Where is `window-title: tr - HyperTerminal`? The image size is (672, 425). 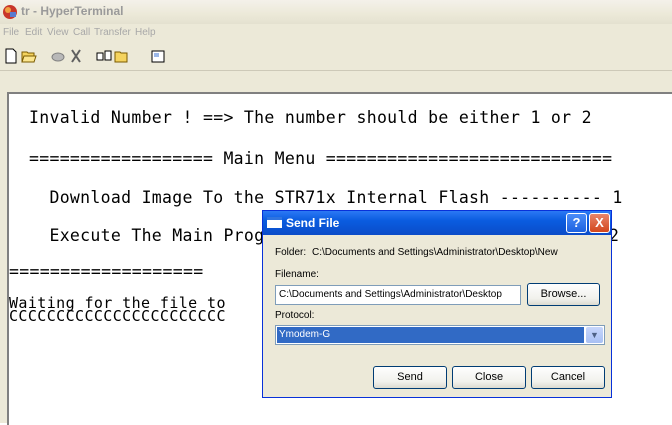 window-title: tr - HyperTerminal is located at coordinates (72, 11).